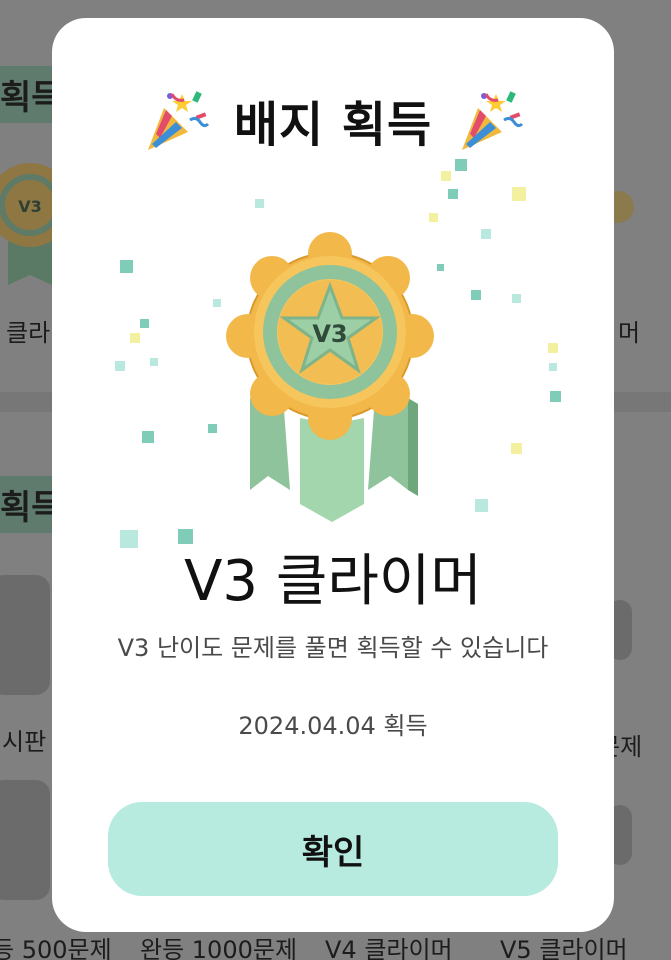 Image resolution: width=671 pixels, height=960 pixels. What do you see at coordinates (629, 333) in the screenshot?
I see `bg-badge-label: 머` at bounding box center [629, 333].